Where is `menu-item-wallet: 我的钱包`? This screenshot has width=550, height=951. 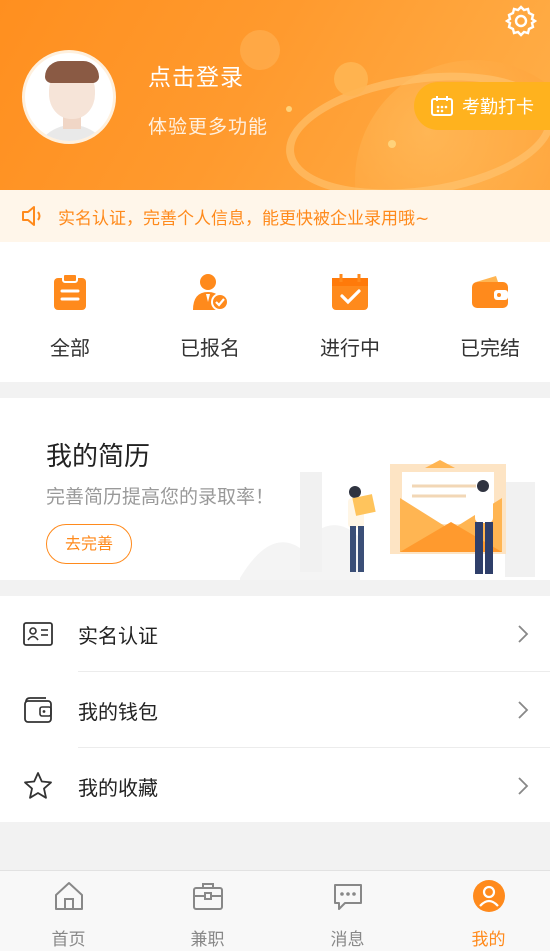
menu-item-wallet: 我的钱包 is located at coordinates (275, 709).